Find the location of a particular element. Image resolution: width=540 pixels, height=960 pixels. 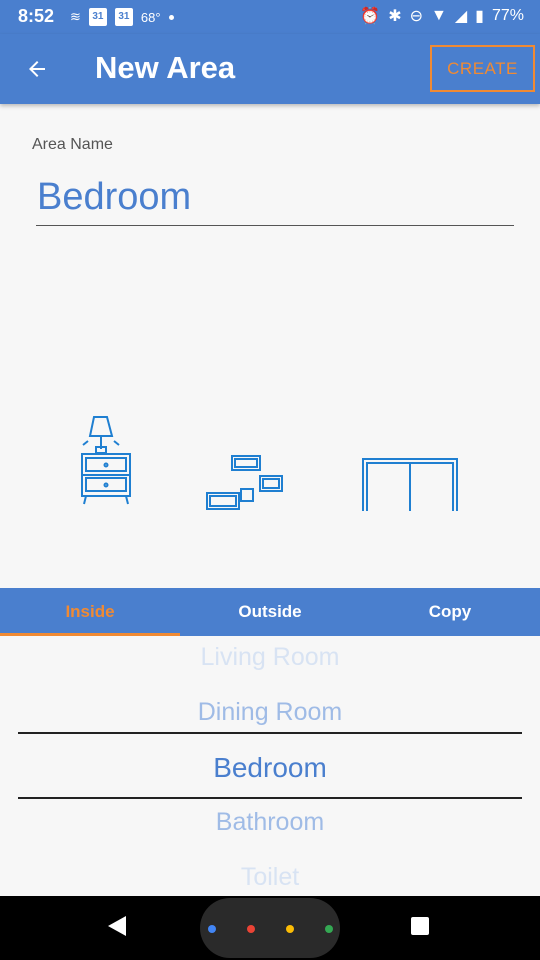

bedroom-illustration is located at coordinates (269, 463).